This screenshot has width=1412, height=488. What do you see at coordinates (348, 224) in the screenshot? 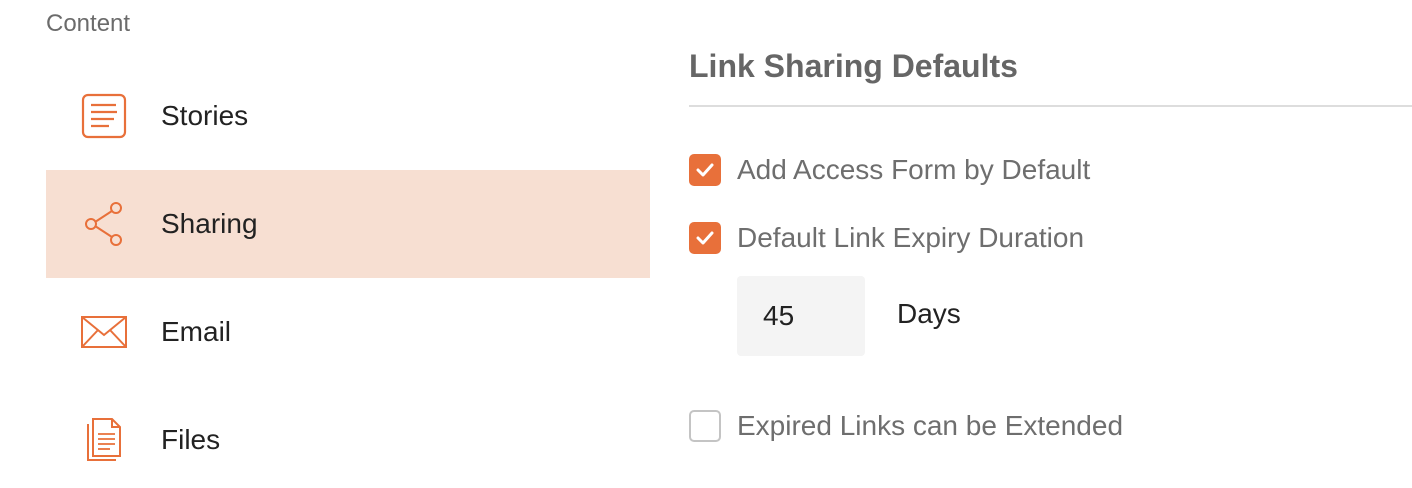
I see `sidebar-item-sharing: Sharing` at bounding box center [348, 224].